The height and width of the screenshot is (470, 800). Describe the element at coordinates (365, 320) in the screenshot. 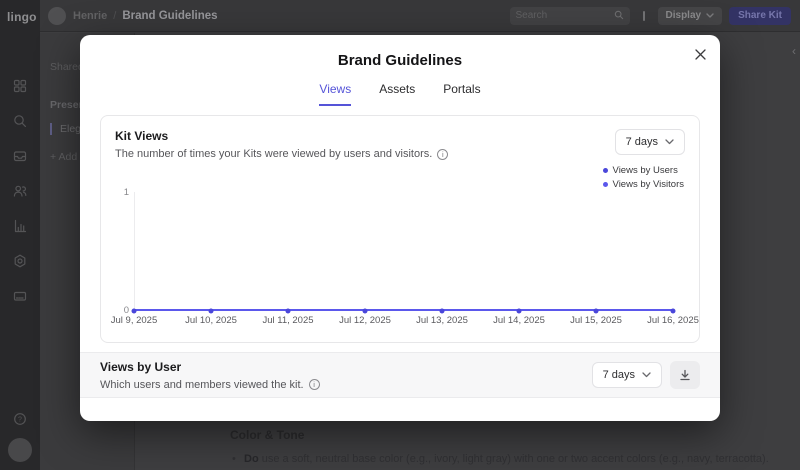

I see `x-axis-label: Jul 12, 2025` at that location.